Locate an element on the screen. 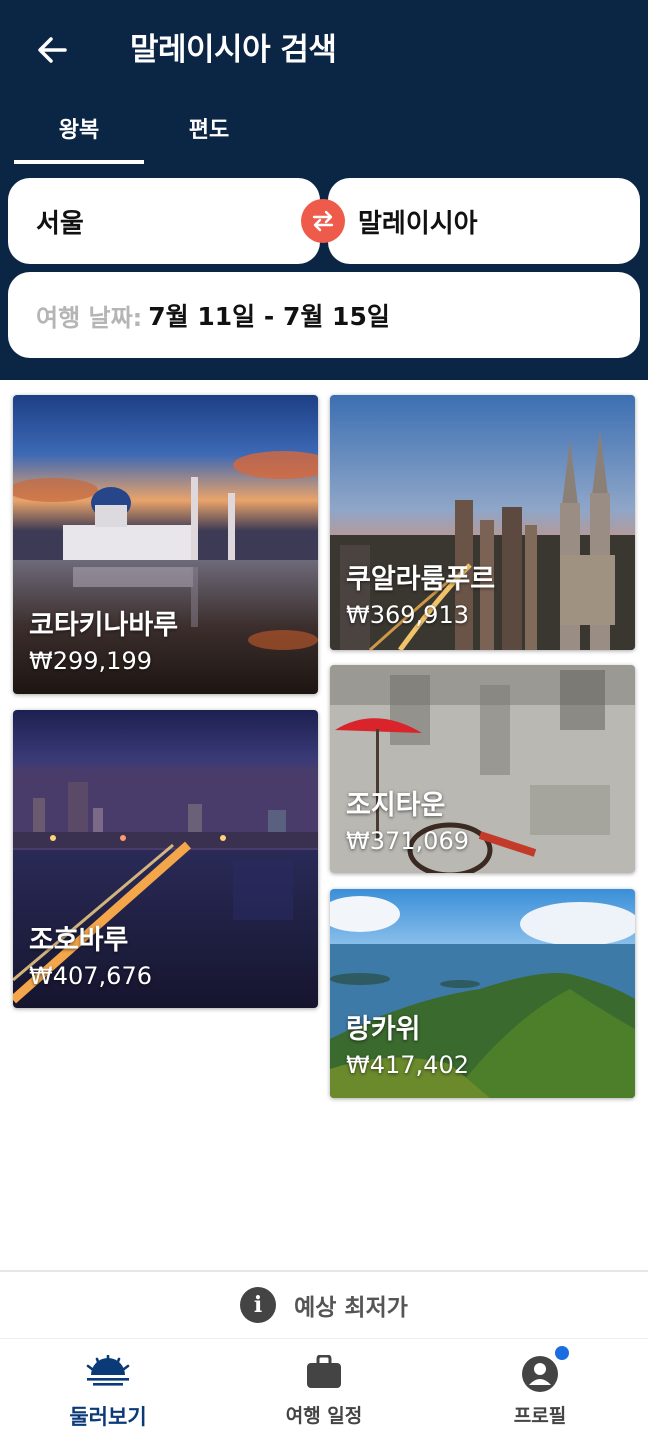  nav-item-profile: 프로필 is located at coordinates (540, 1390).